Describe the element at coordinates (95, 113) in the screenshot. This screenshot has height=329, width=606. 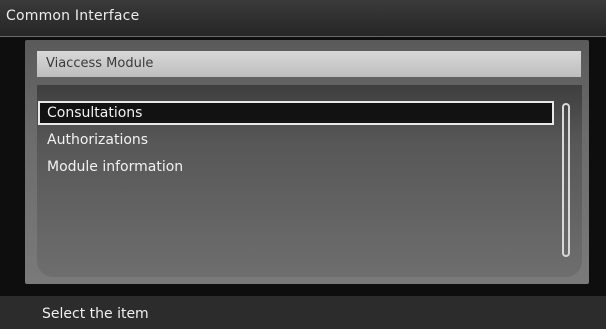
I see `menu-item-label: Consultations` at that location.